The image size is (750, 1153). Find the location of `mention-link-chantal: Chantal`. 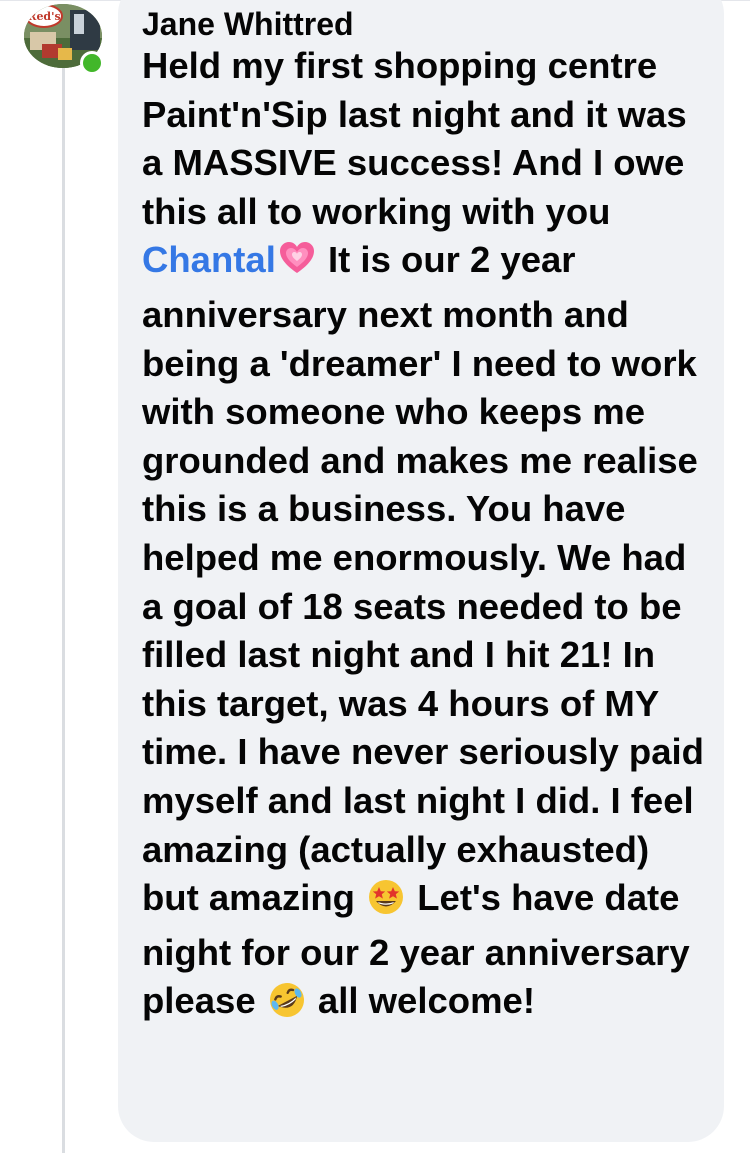

mention-link-chantal: Chantal is located at coordinates (209, 259).